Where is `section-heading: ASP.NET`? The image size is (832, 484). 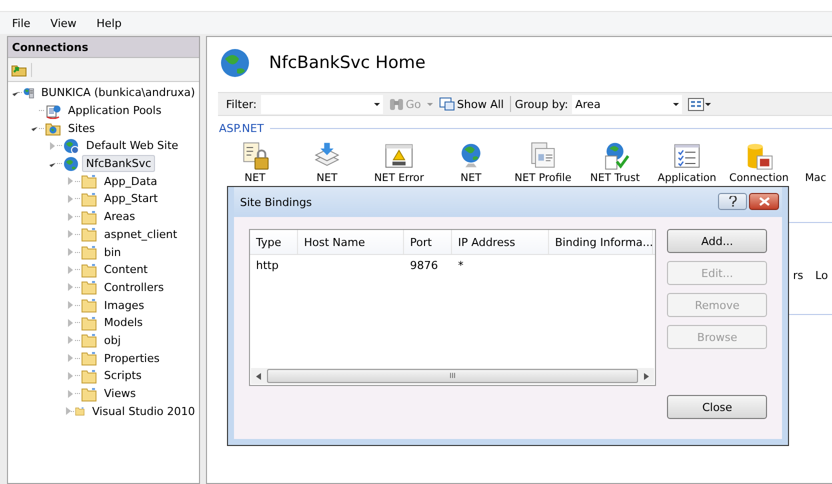
section-heading: ASP.NET is located at coordinates (241, 128).